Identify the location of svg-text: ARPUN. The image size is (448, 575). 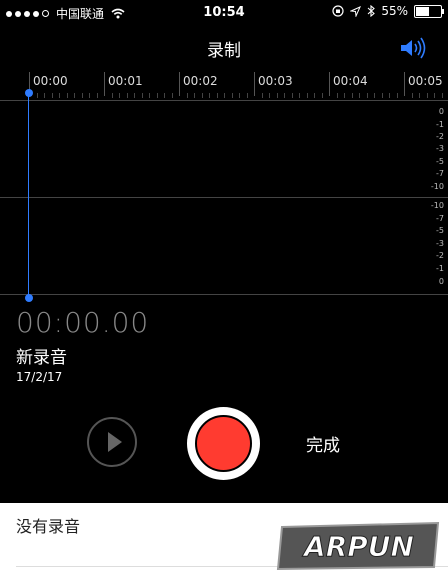
(358, 546).